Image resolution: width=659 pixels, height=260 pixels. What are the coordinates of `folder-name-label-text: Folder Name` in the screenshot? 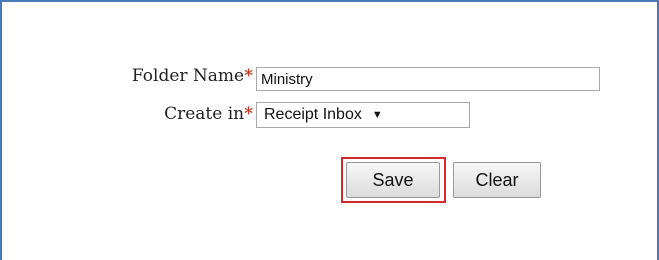 It's located at (188, 76).